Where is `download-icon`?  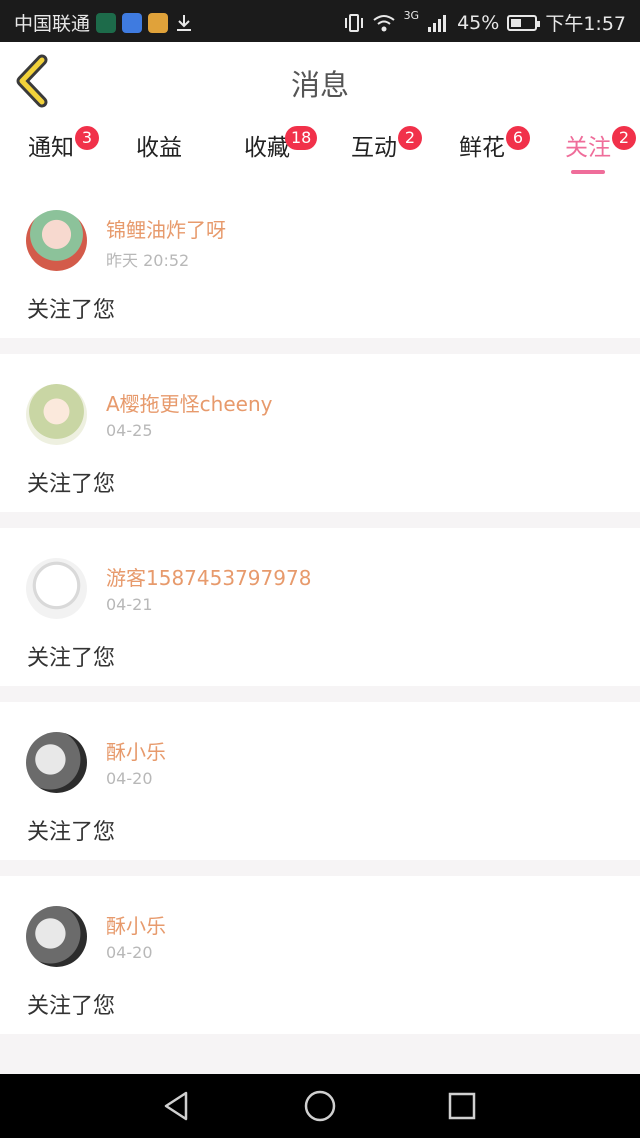 download-icon is located at coordinates (184, 22).